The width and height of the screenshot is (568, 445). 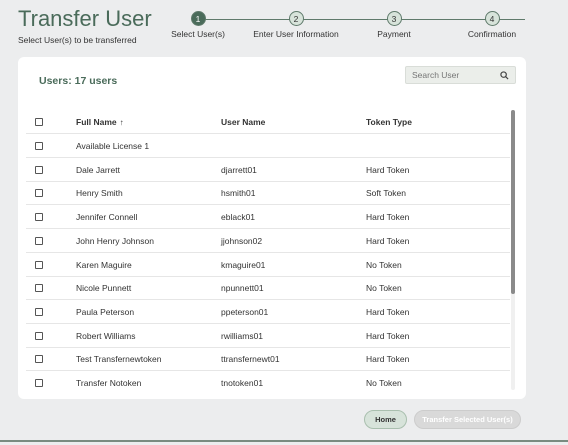 What do you see at coordinates (268, 217) in the screenshot?
I see `table-row: Jennifer Connell eblack01 Hard Token` at bounding box center [268, 217].